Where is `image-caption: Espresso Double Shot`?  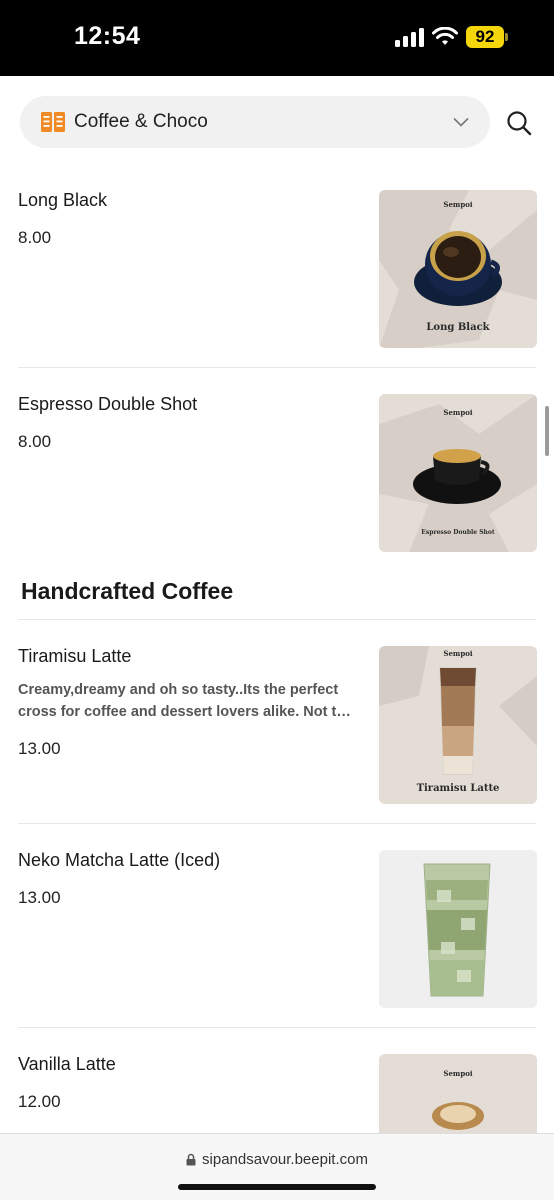 image-caption: Espresso Double Shot is located at coordinates (458, 532).